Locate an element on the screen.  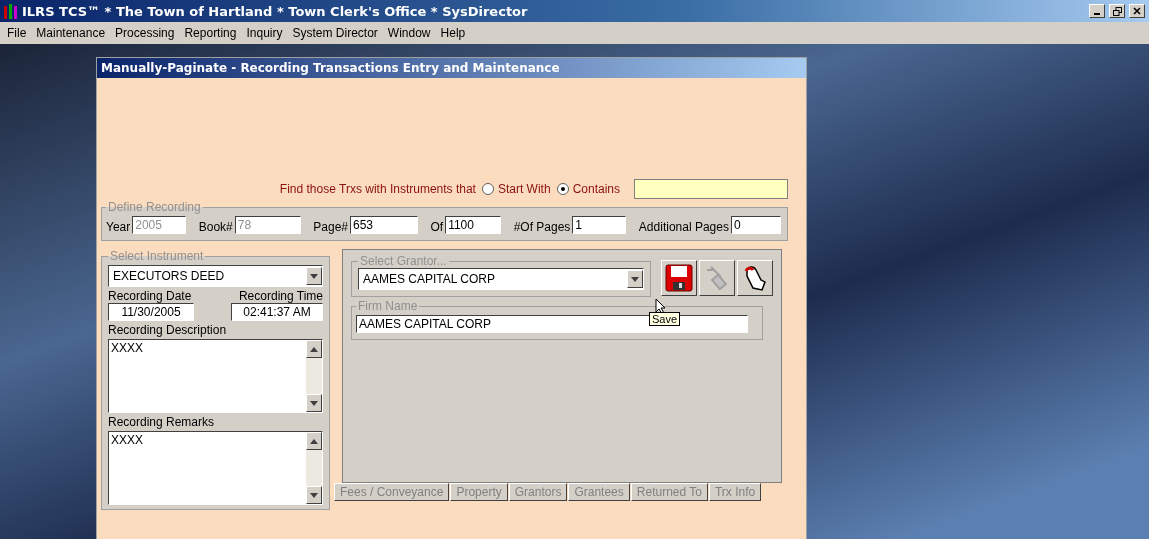
window-title: ILRS TCS™ * The Town of Hartland * Town Clerk's Office * SysDirector is located at coordinates (275, 11).